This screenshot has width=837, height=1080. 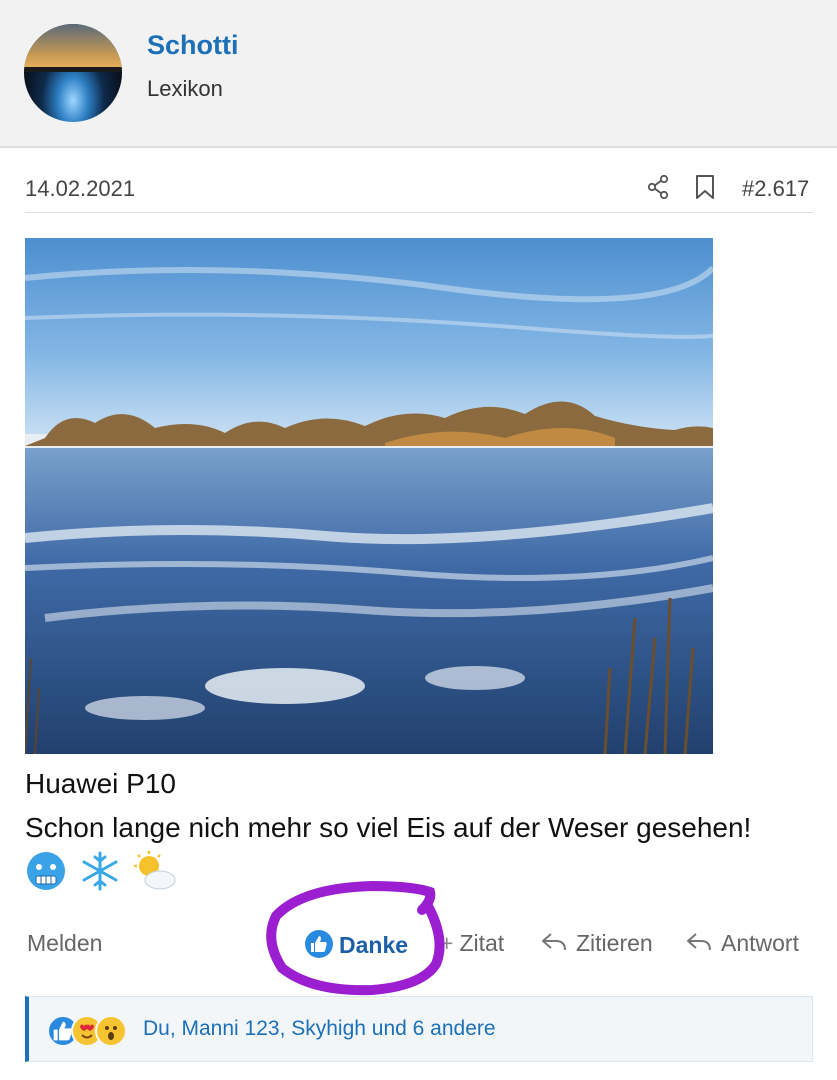 I want to click on share-icon, so click(x=658, y=187).